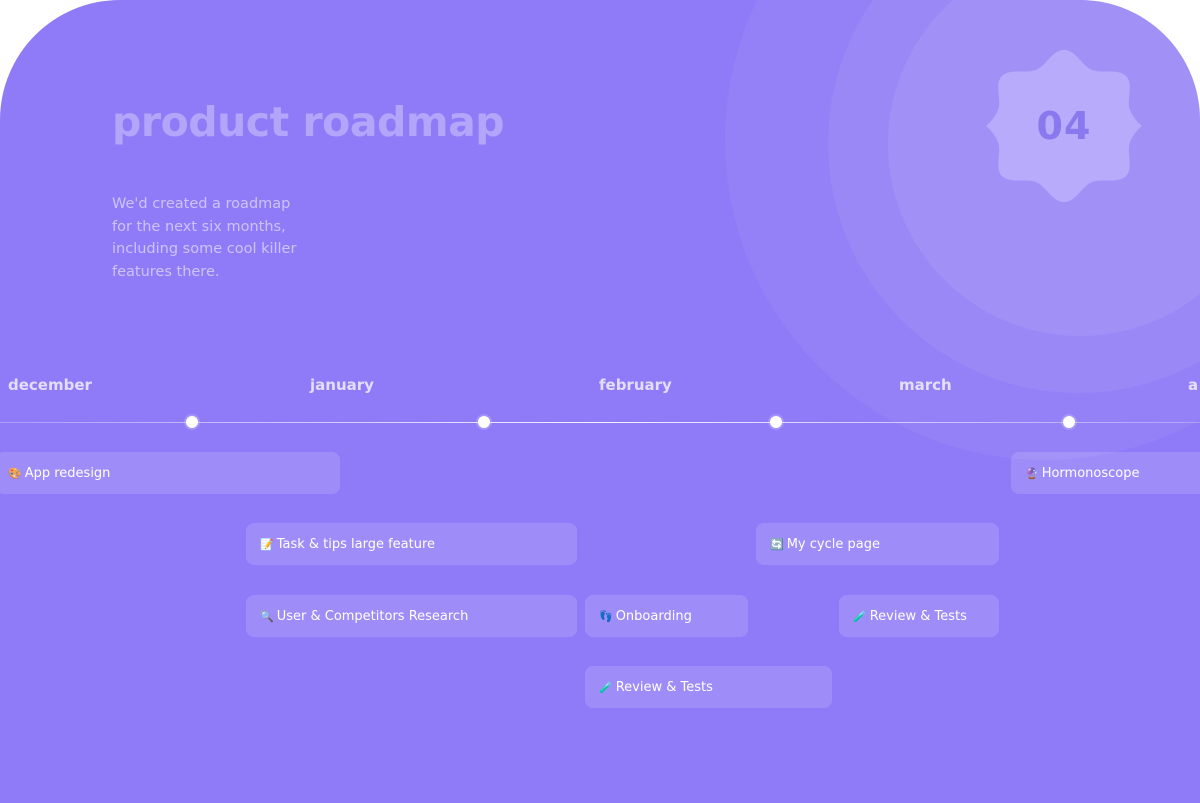 The height and width of the screenshot is (803, 1200). Describe the element at coordinates (653, 616) in the screenshot. I see `task-label: Onboarding` at that location.